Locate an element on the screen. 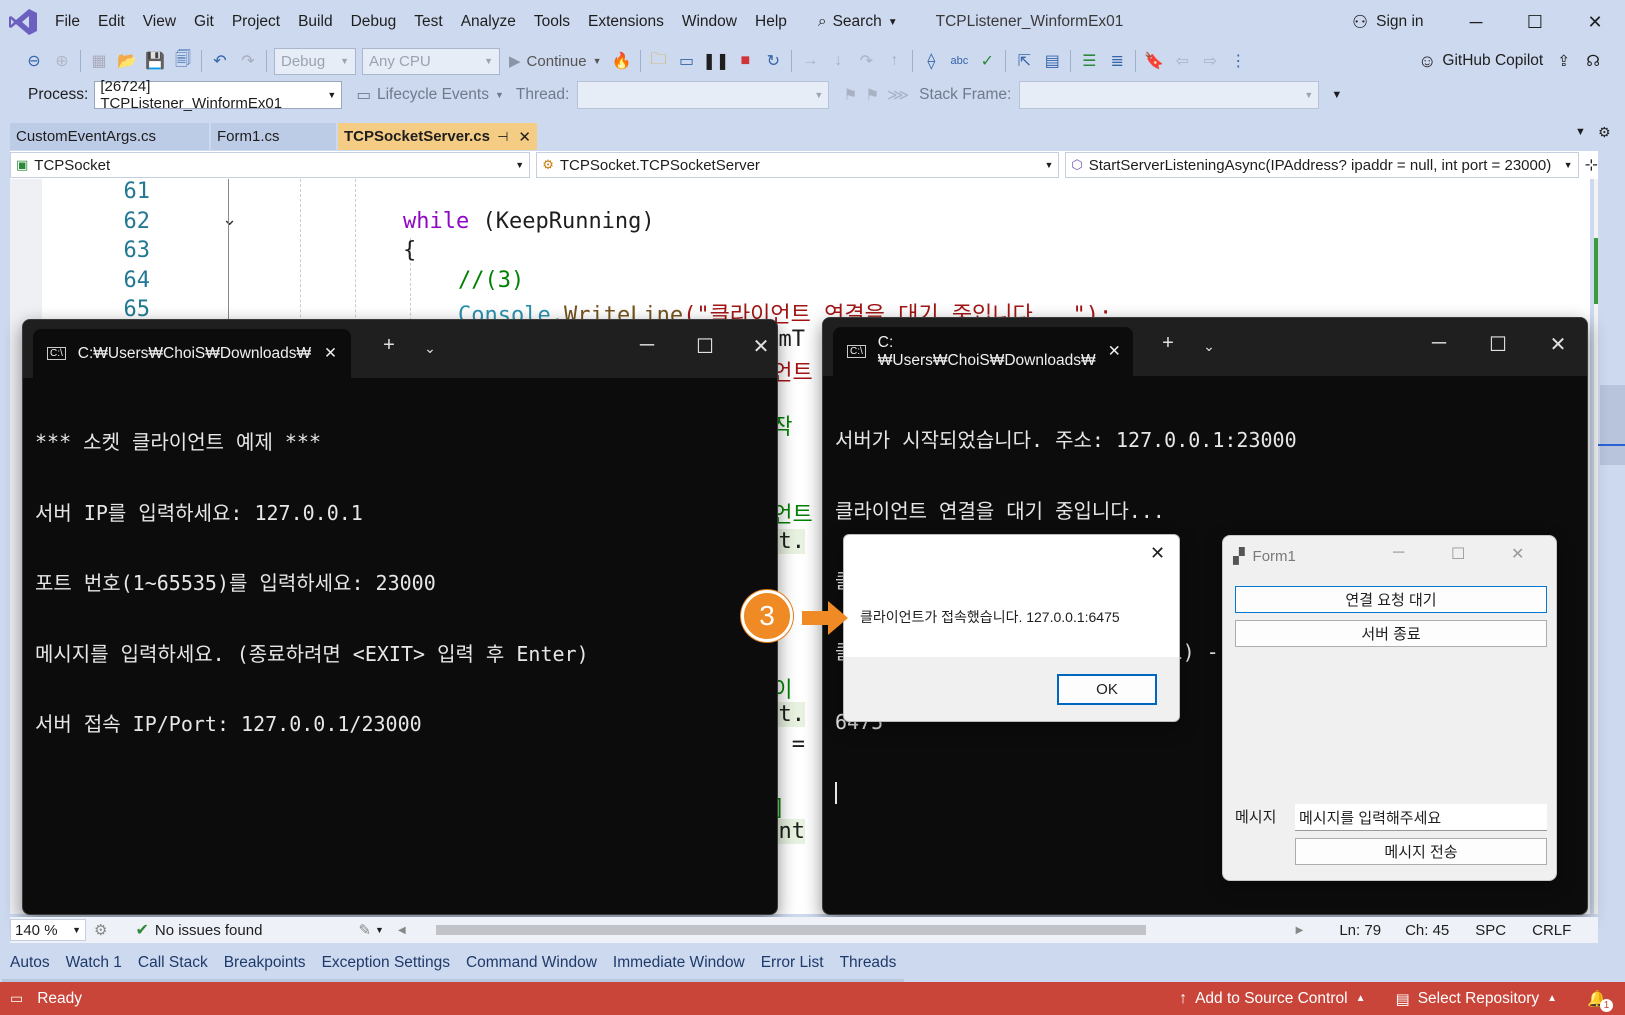  stack-collapse-icon: ⋙ is located at coordinates (898, 95).